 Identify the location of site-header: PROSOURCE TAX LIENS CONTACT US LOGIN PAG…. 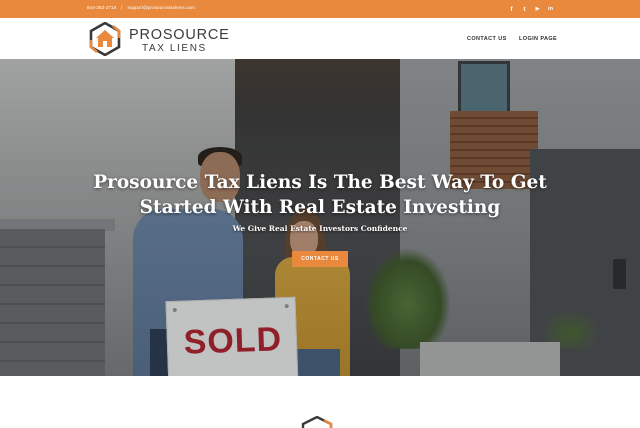
(320, 38).